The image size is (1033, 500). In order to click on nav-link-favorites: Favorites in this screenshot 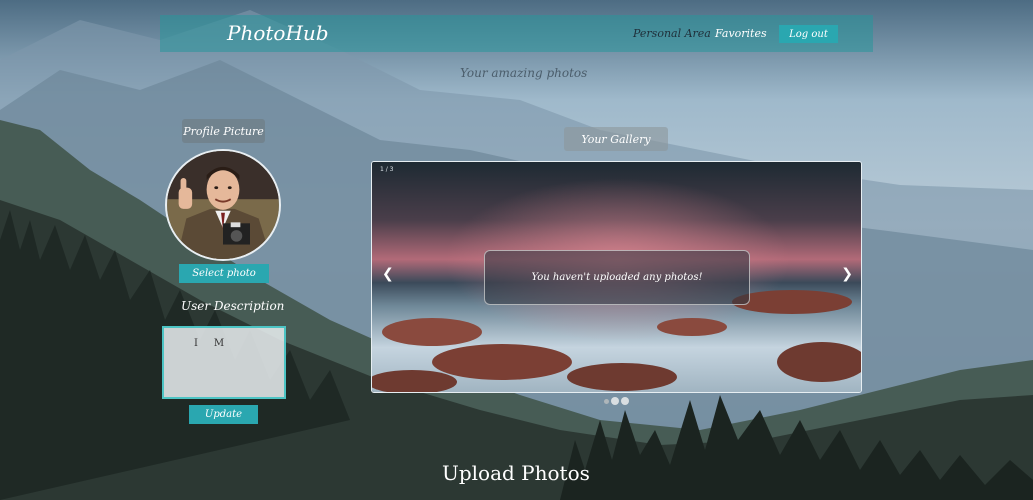, I will do `click(741, 33)`.